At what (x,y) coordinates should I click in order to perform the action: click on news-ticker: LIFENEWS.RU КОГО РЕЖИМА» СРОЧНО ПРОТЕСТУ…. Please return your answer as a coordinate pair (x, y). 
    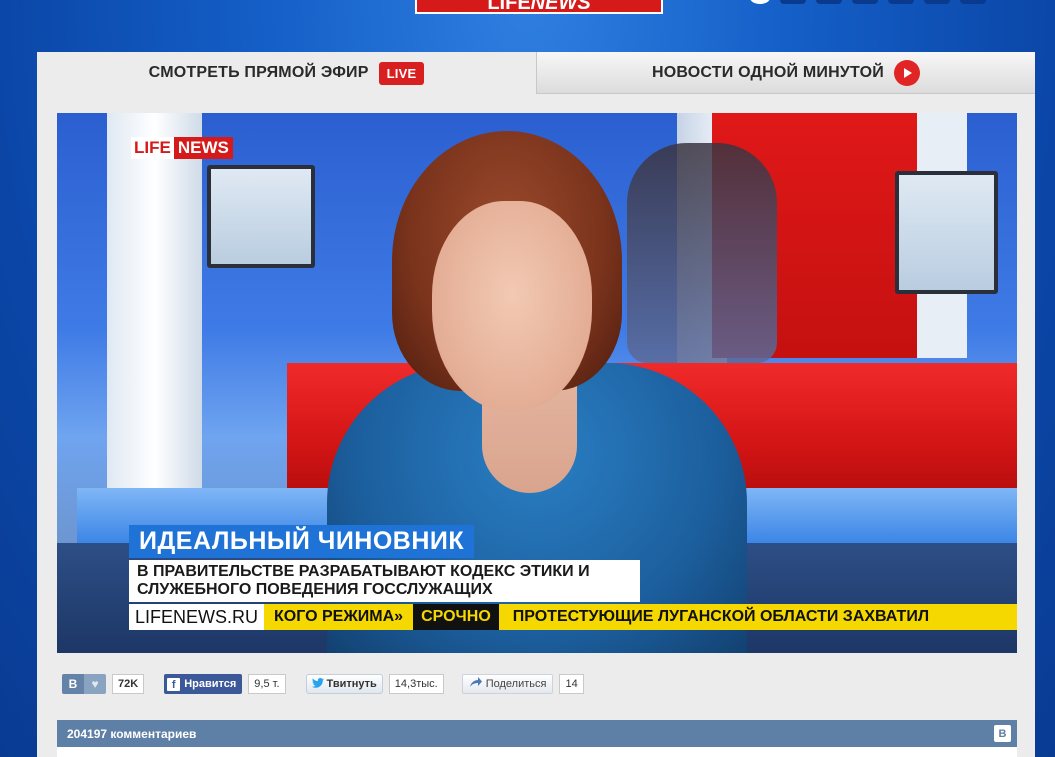
    Looking at the image, I should click on (573, 617).